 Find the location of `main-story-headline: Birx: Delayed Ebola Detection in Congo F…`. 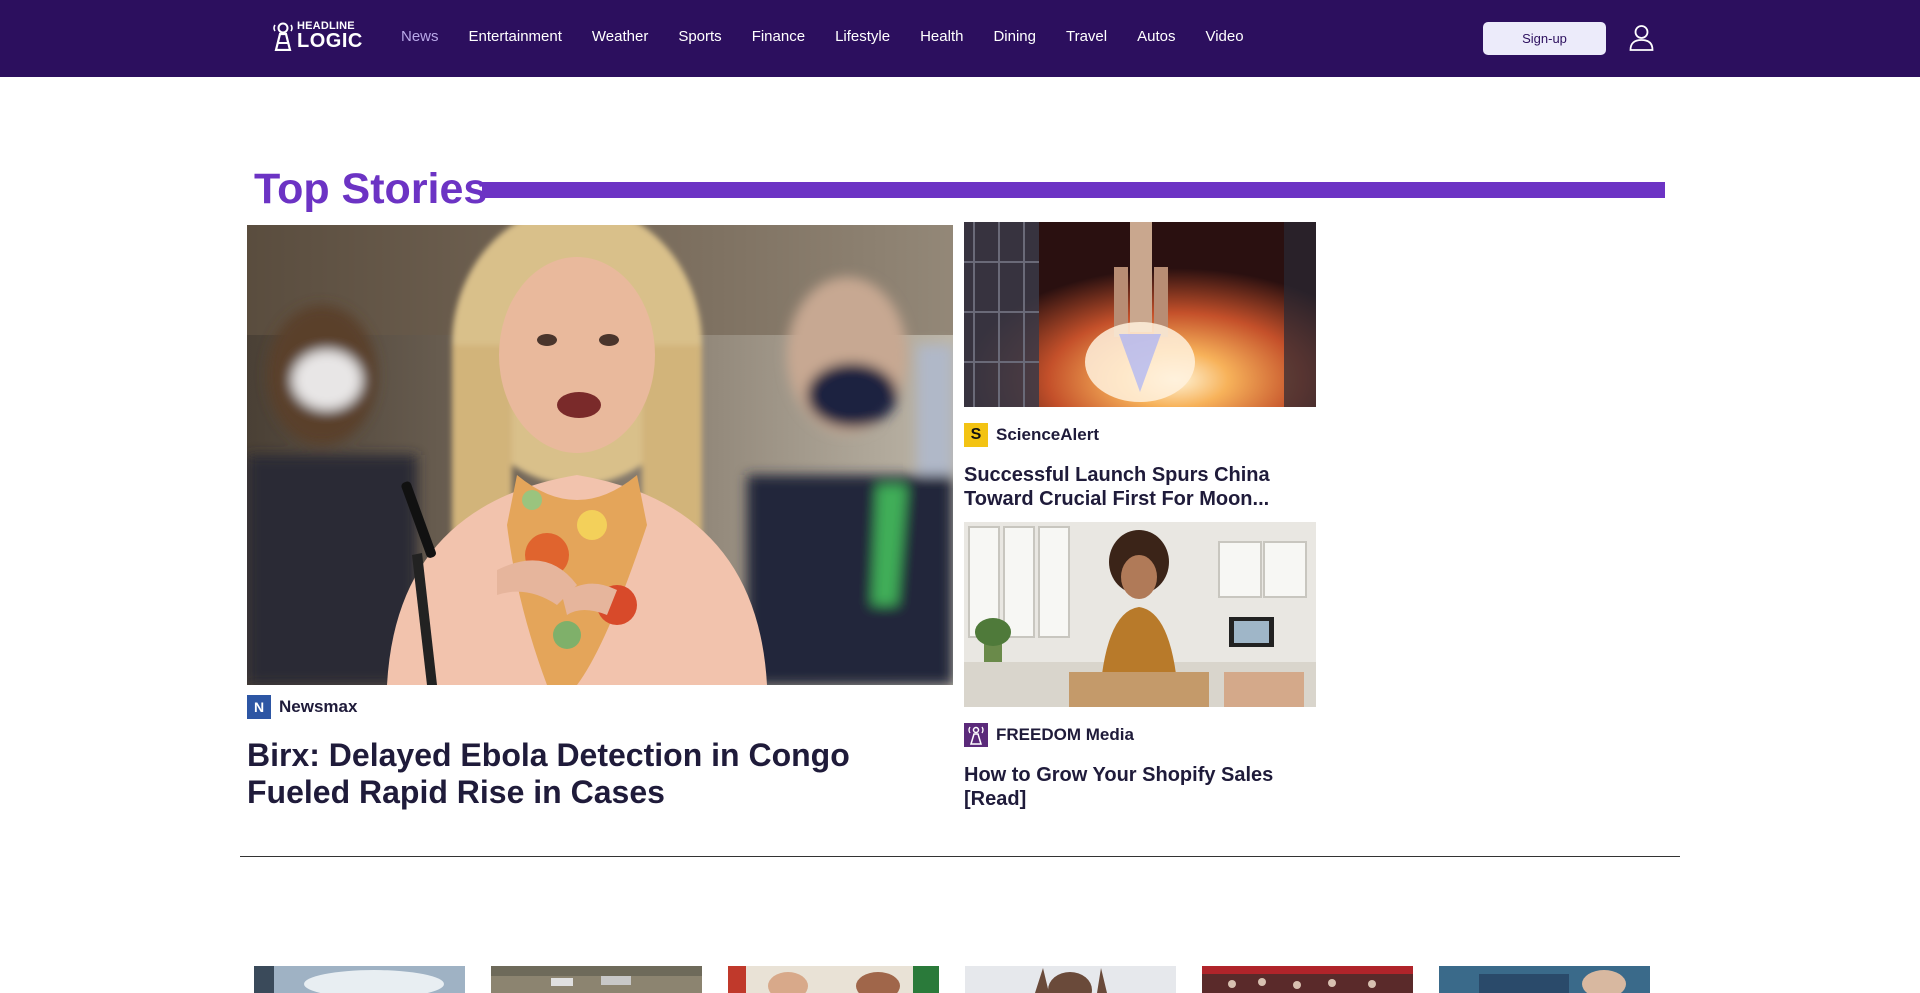

main-story-headline: Birx: Delayed Ebola Detection in Congo F… is located at coordinates (597, 774).